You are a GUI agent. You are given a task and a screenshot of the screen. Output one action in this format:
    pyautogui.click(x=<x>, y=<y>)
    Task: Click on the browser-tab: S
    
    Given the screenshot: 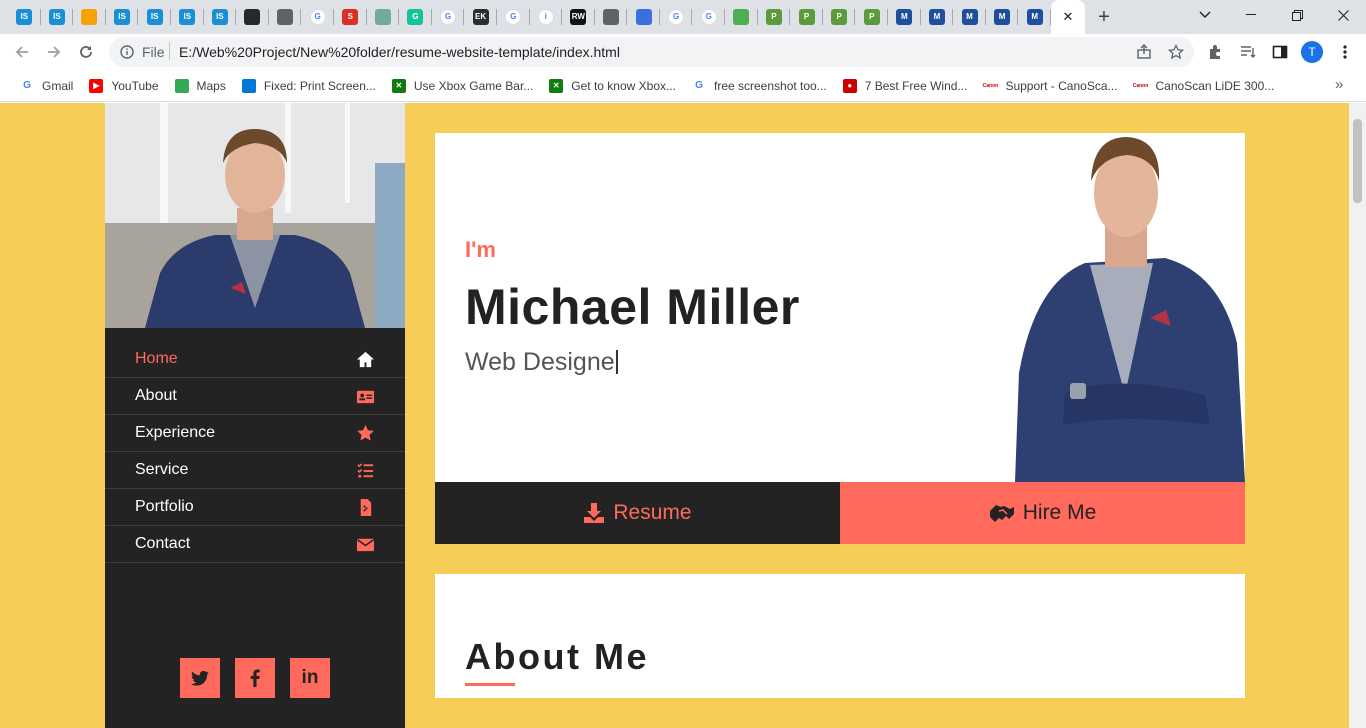 What is the action you would take?
    pyautogui.click(x=350, y=17)
    